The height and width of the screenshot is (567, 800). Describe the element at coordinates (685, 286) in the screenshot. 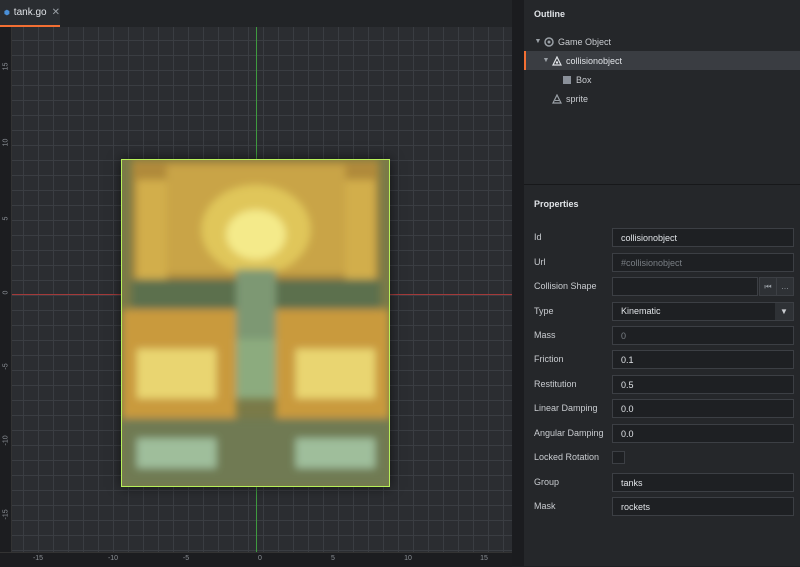

I see `collision-shape-input` at that location.